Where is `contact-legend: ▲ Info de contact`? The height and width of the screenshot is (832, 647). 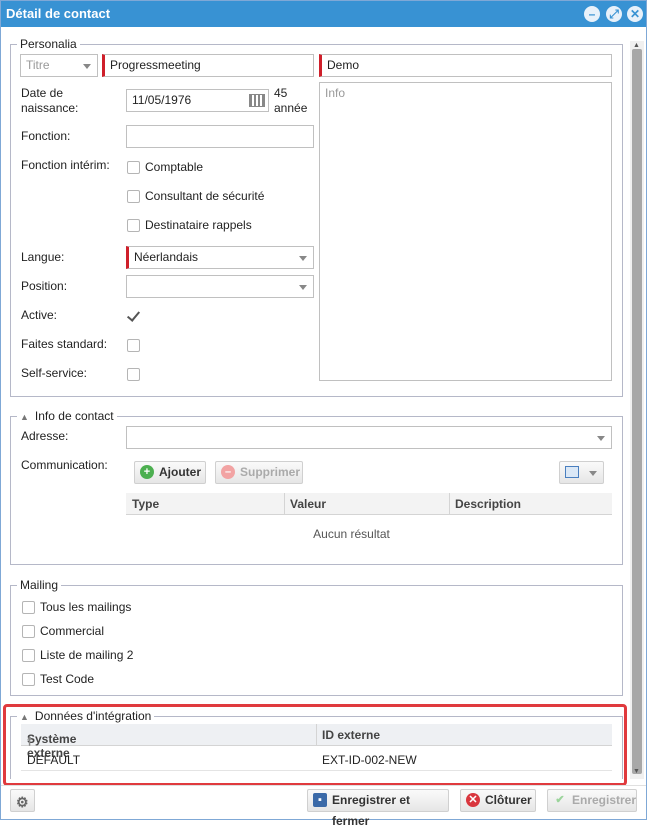
contact-legend: ▲ Info de contact is located at coordinates (67, 416).